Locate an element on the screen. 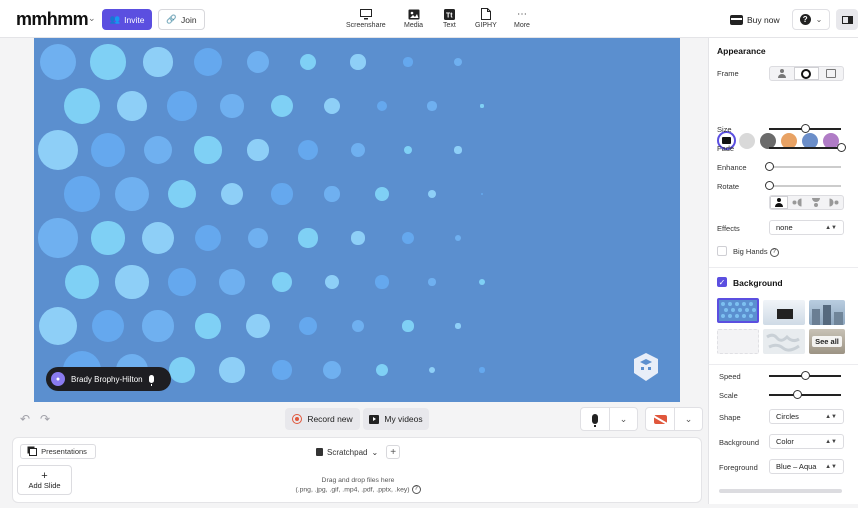 Image resolution: width=858 pixels, height=508 pixels. orientation-left is located at coordinates (797, 202).